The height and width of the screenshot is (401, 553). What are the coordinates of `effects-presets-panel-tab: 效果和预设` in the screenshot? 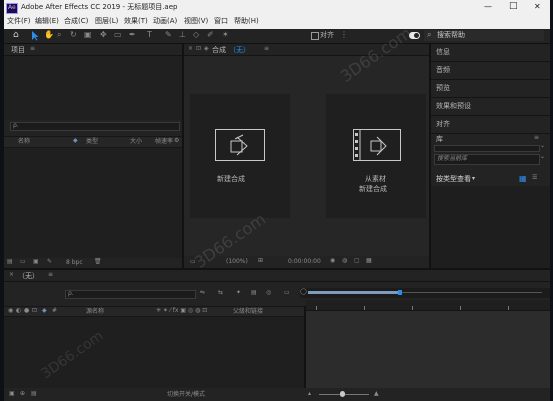 It's located at (490, 107).